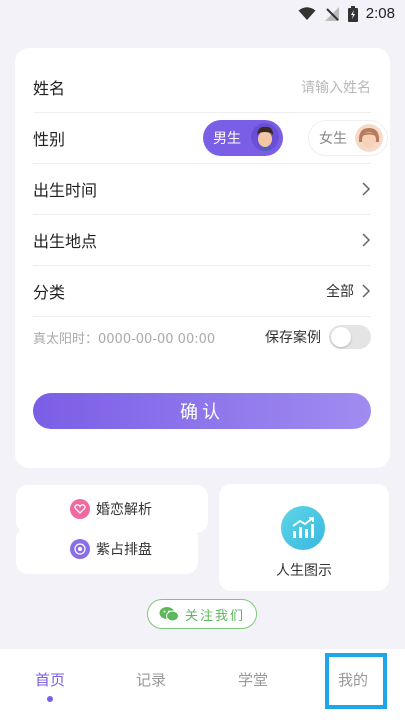 This screenshot has height=720, width=405. I want to click on marriage-card: 婚恋解析, so click(112, 509).